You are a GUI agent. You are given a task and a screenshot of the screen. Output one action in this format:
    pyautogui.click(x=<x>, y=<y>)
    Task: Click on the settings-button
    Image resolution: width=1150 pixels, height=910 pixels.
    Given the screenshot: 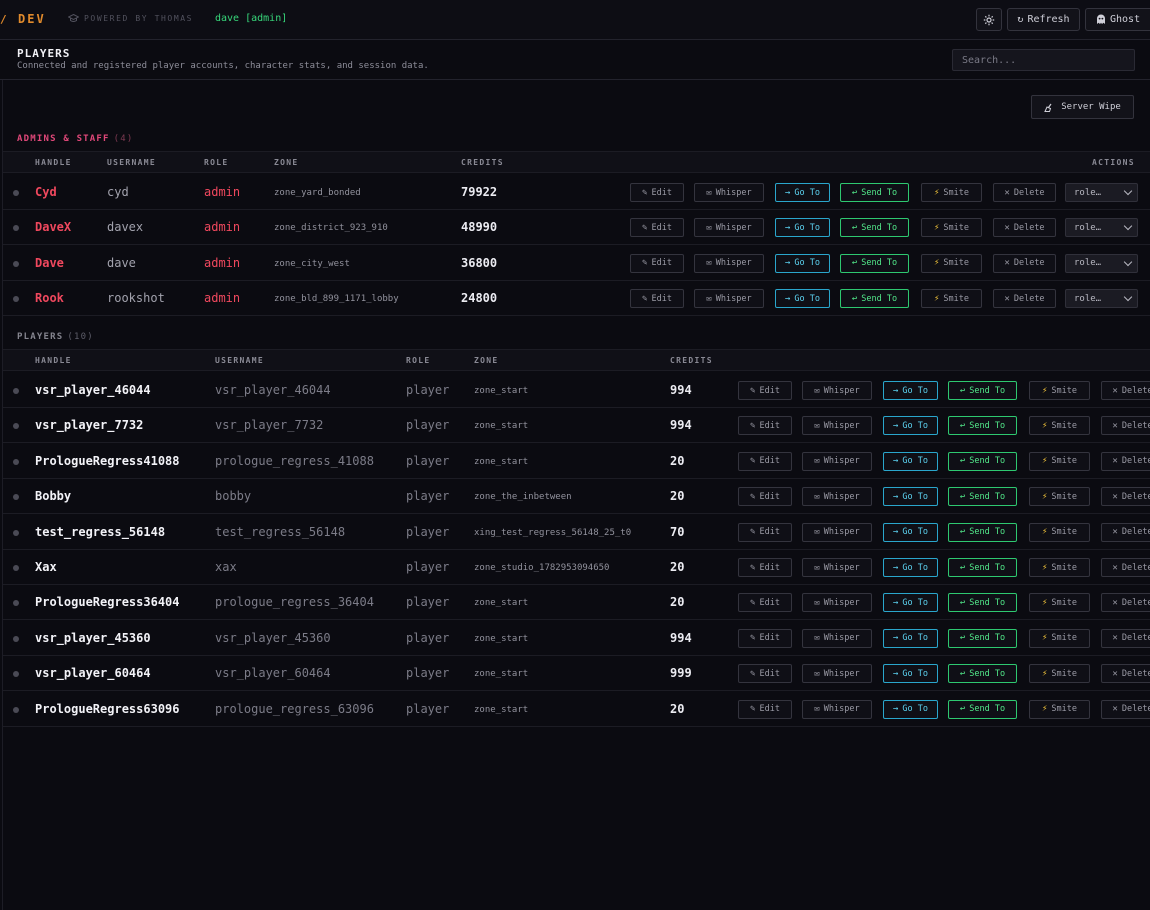 What is the action you would take?
    pyautogui.click(x=989, y=19)
    